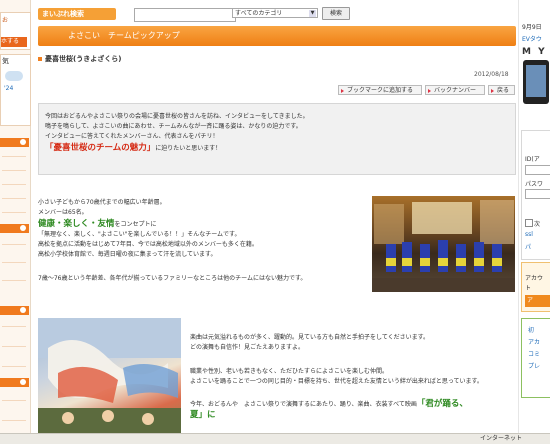  Describe the element at coordinates (537, 301) in the screenshot. I see `register-button: ア` at that location.